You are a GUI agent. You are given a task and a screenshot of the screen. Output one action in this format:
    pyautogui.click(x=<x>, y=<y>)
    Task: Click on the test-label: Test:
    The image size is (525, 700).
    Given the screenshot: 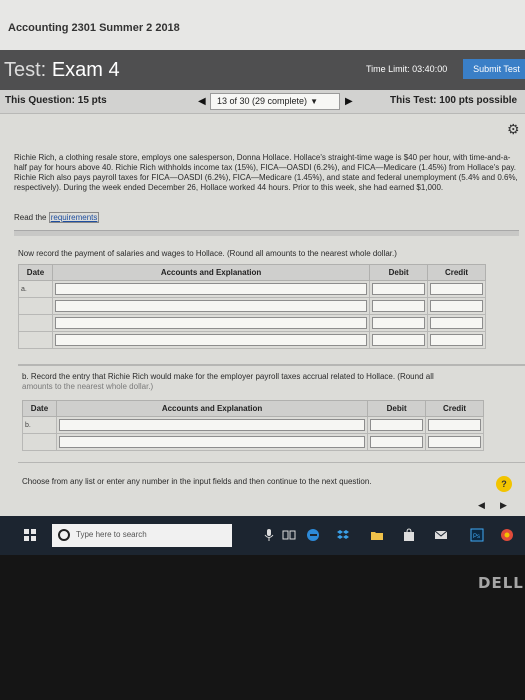 What is the action you would take?
    pyautogui.click(x=25, y=70)
    